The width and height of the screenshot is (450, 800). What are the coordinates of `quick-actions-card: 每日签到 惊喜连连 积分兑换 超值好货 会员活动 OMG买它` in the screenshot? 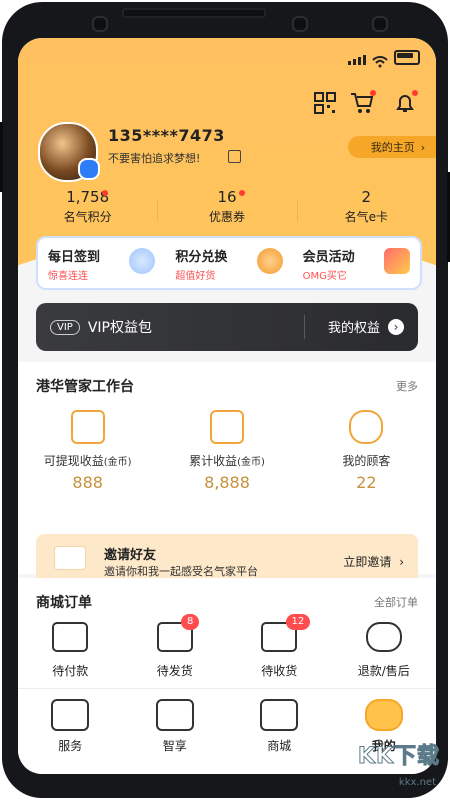 It's located at (229, 263).